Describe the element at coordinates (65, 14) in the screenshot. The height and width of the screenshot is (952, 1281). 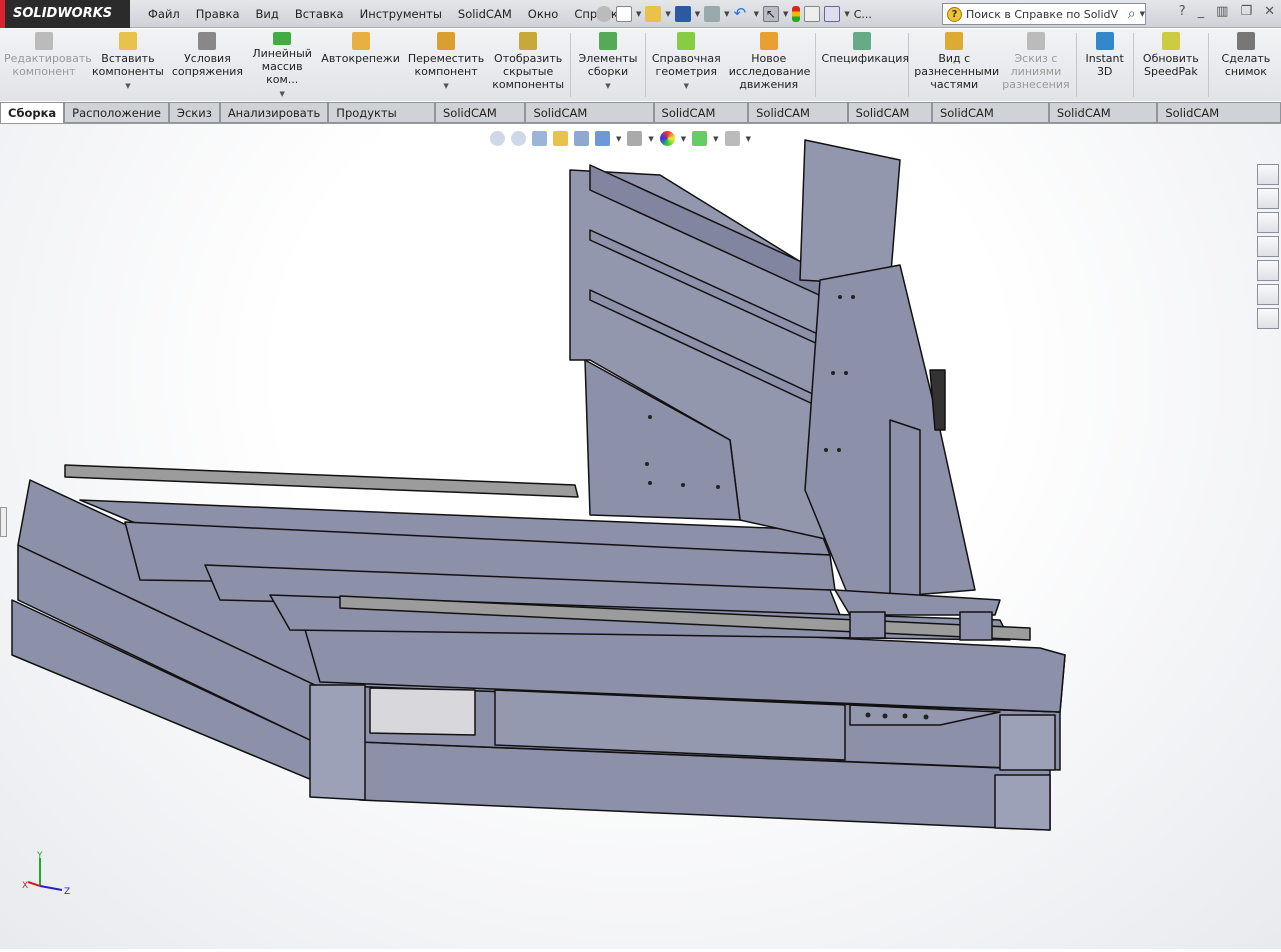
I see `solidworks-logo: SOLIDWORKS` at that location.